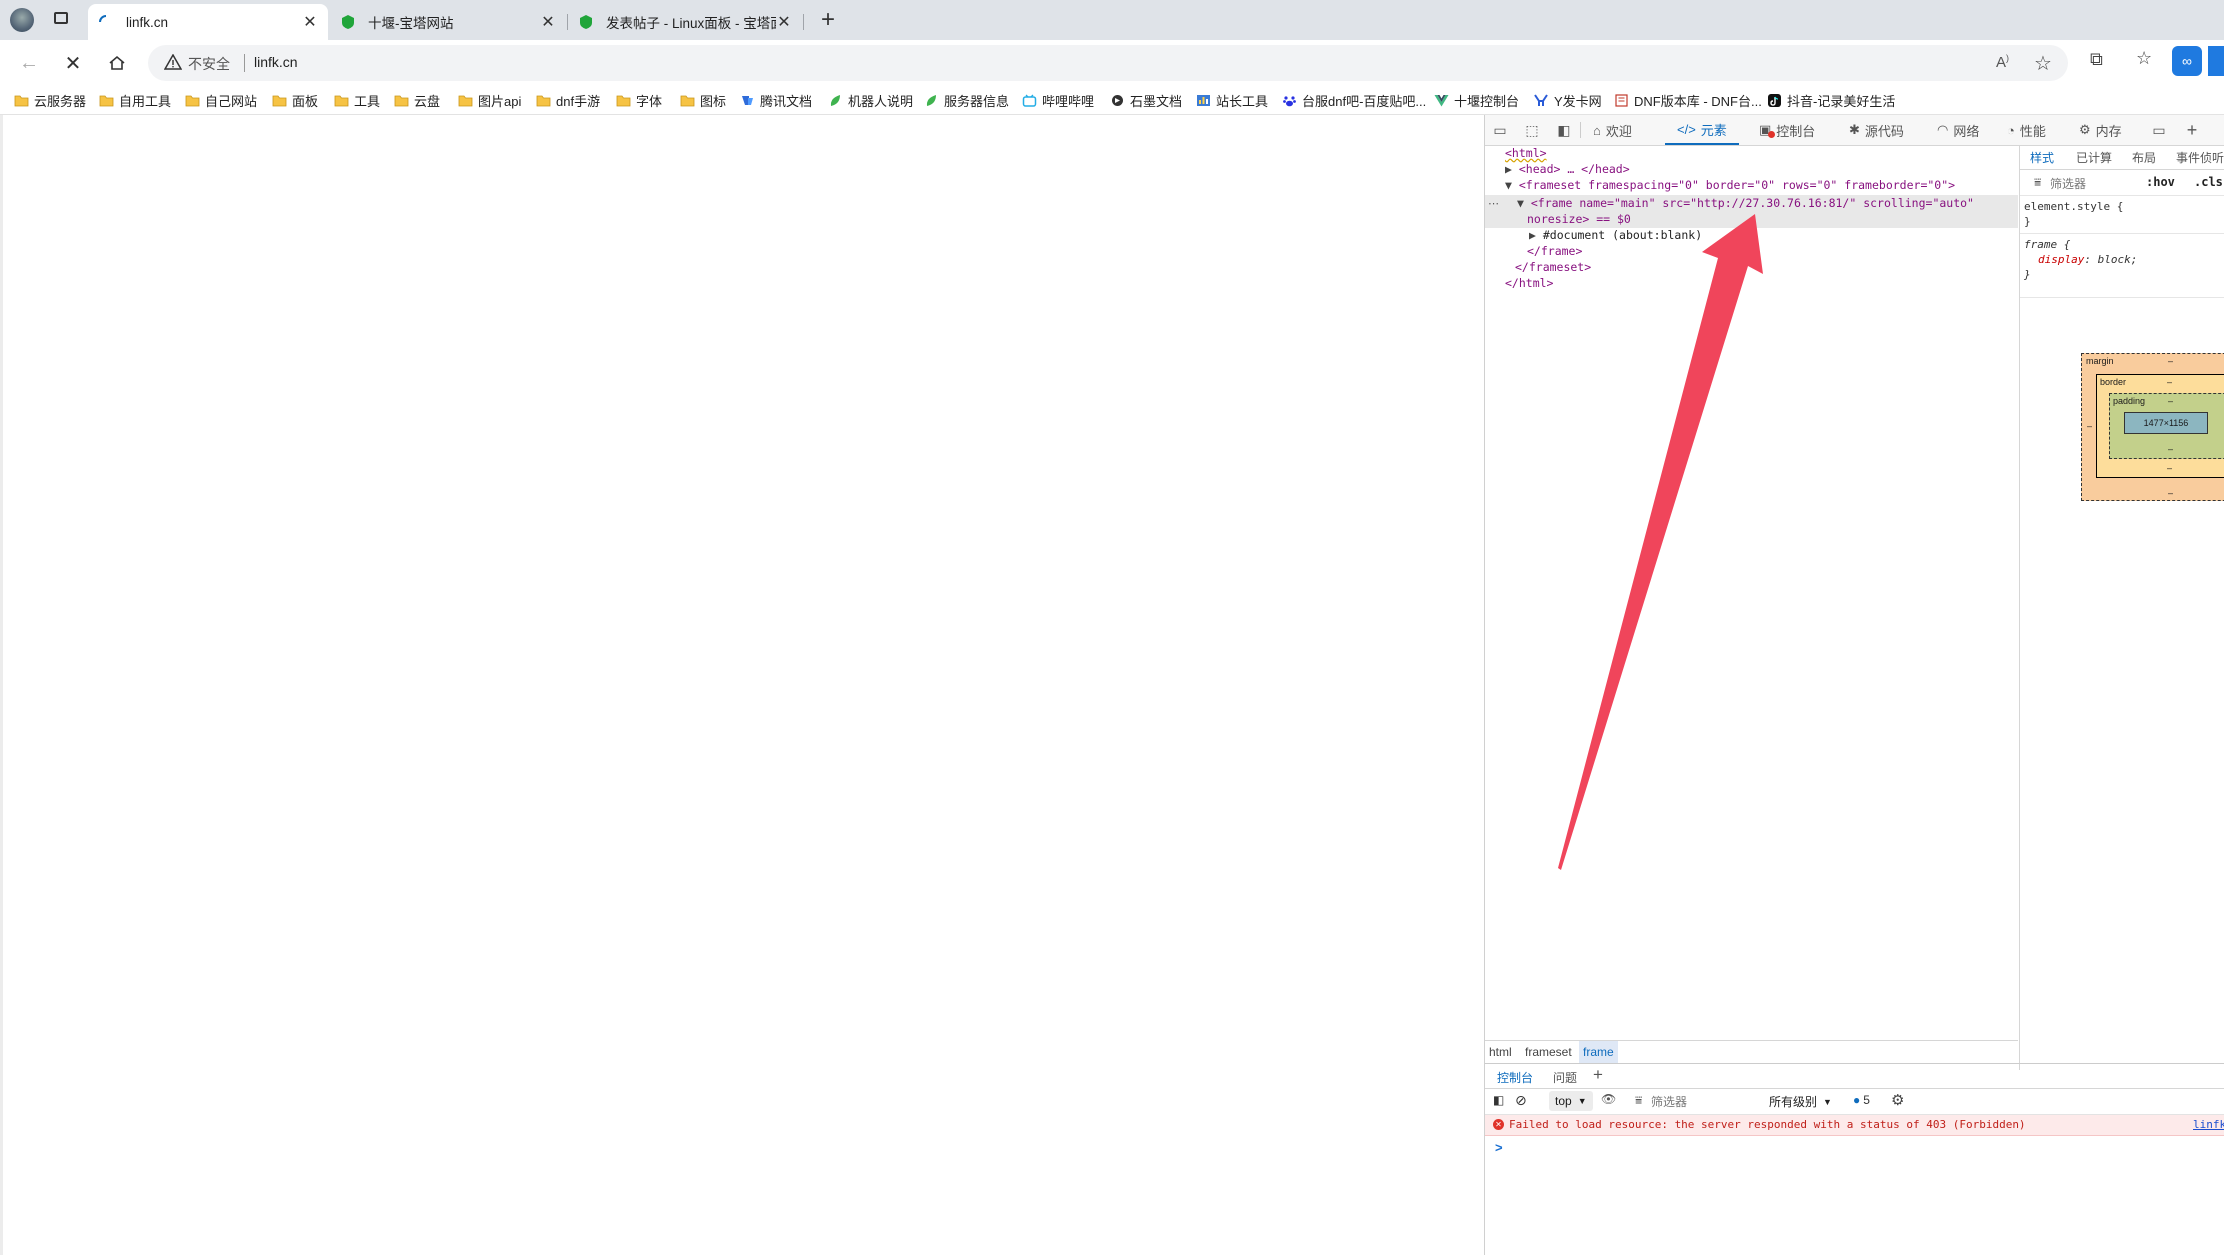 The width and height of the screenshot is (2224, 1256). What do you see at coordinates (2144, 157) in the screenshot?
I see `subtab-layout: 布局` at bounding box center [2144, 157].